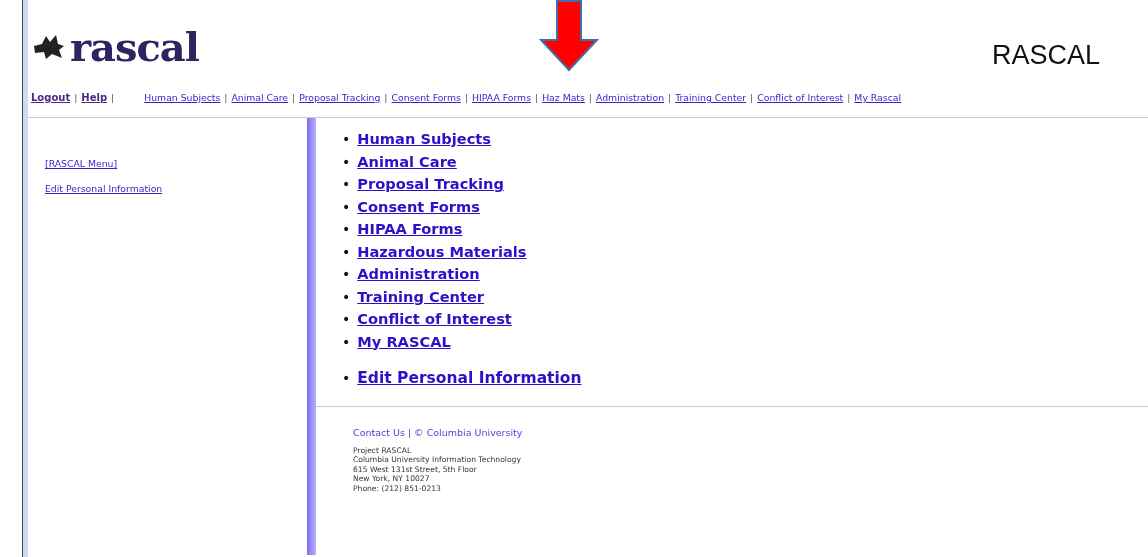  I want to click on menu-link: Conflict of Interest, so click(434, 319).